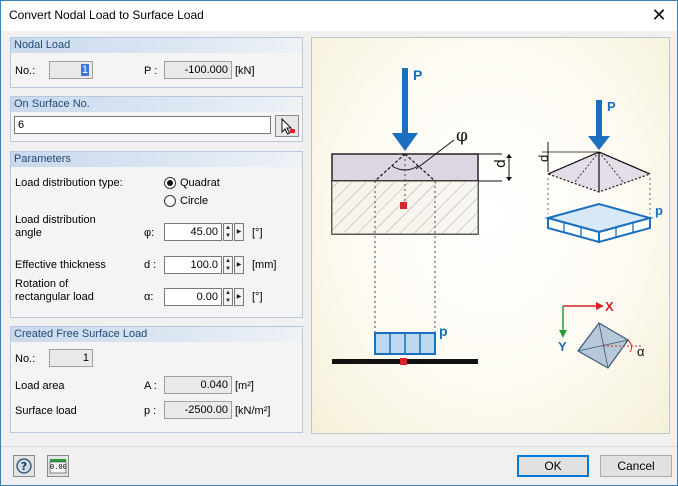  Describe the element at coordinates (156, 104) in the screenshot. I see `on-surface-header: On Surface No.` at that location.